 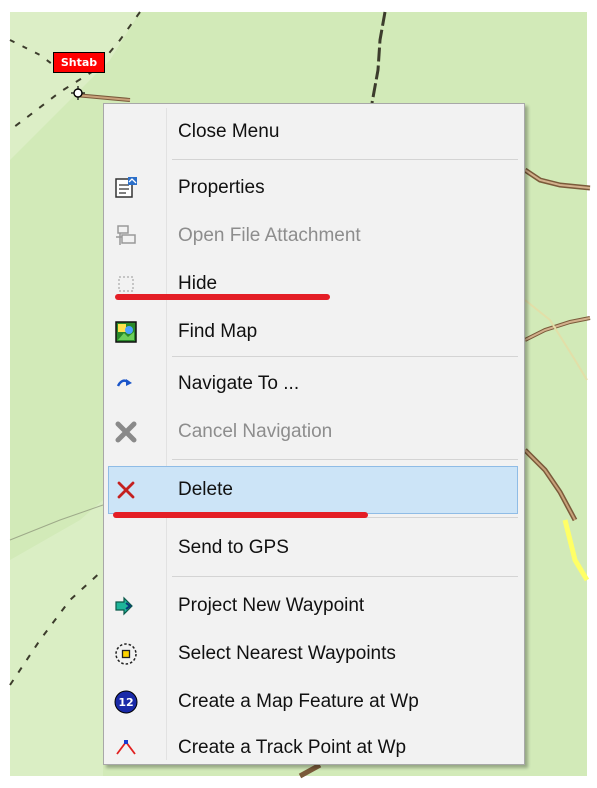 I want to click on navigate-icon, so click(x=124, y=383).